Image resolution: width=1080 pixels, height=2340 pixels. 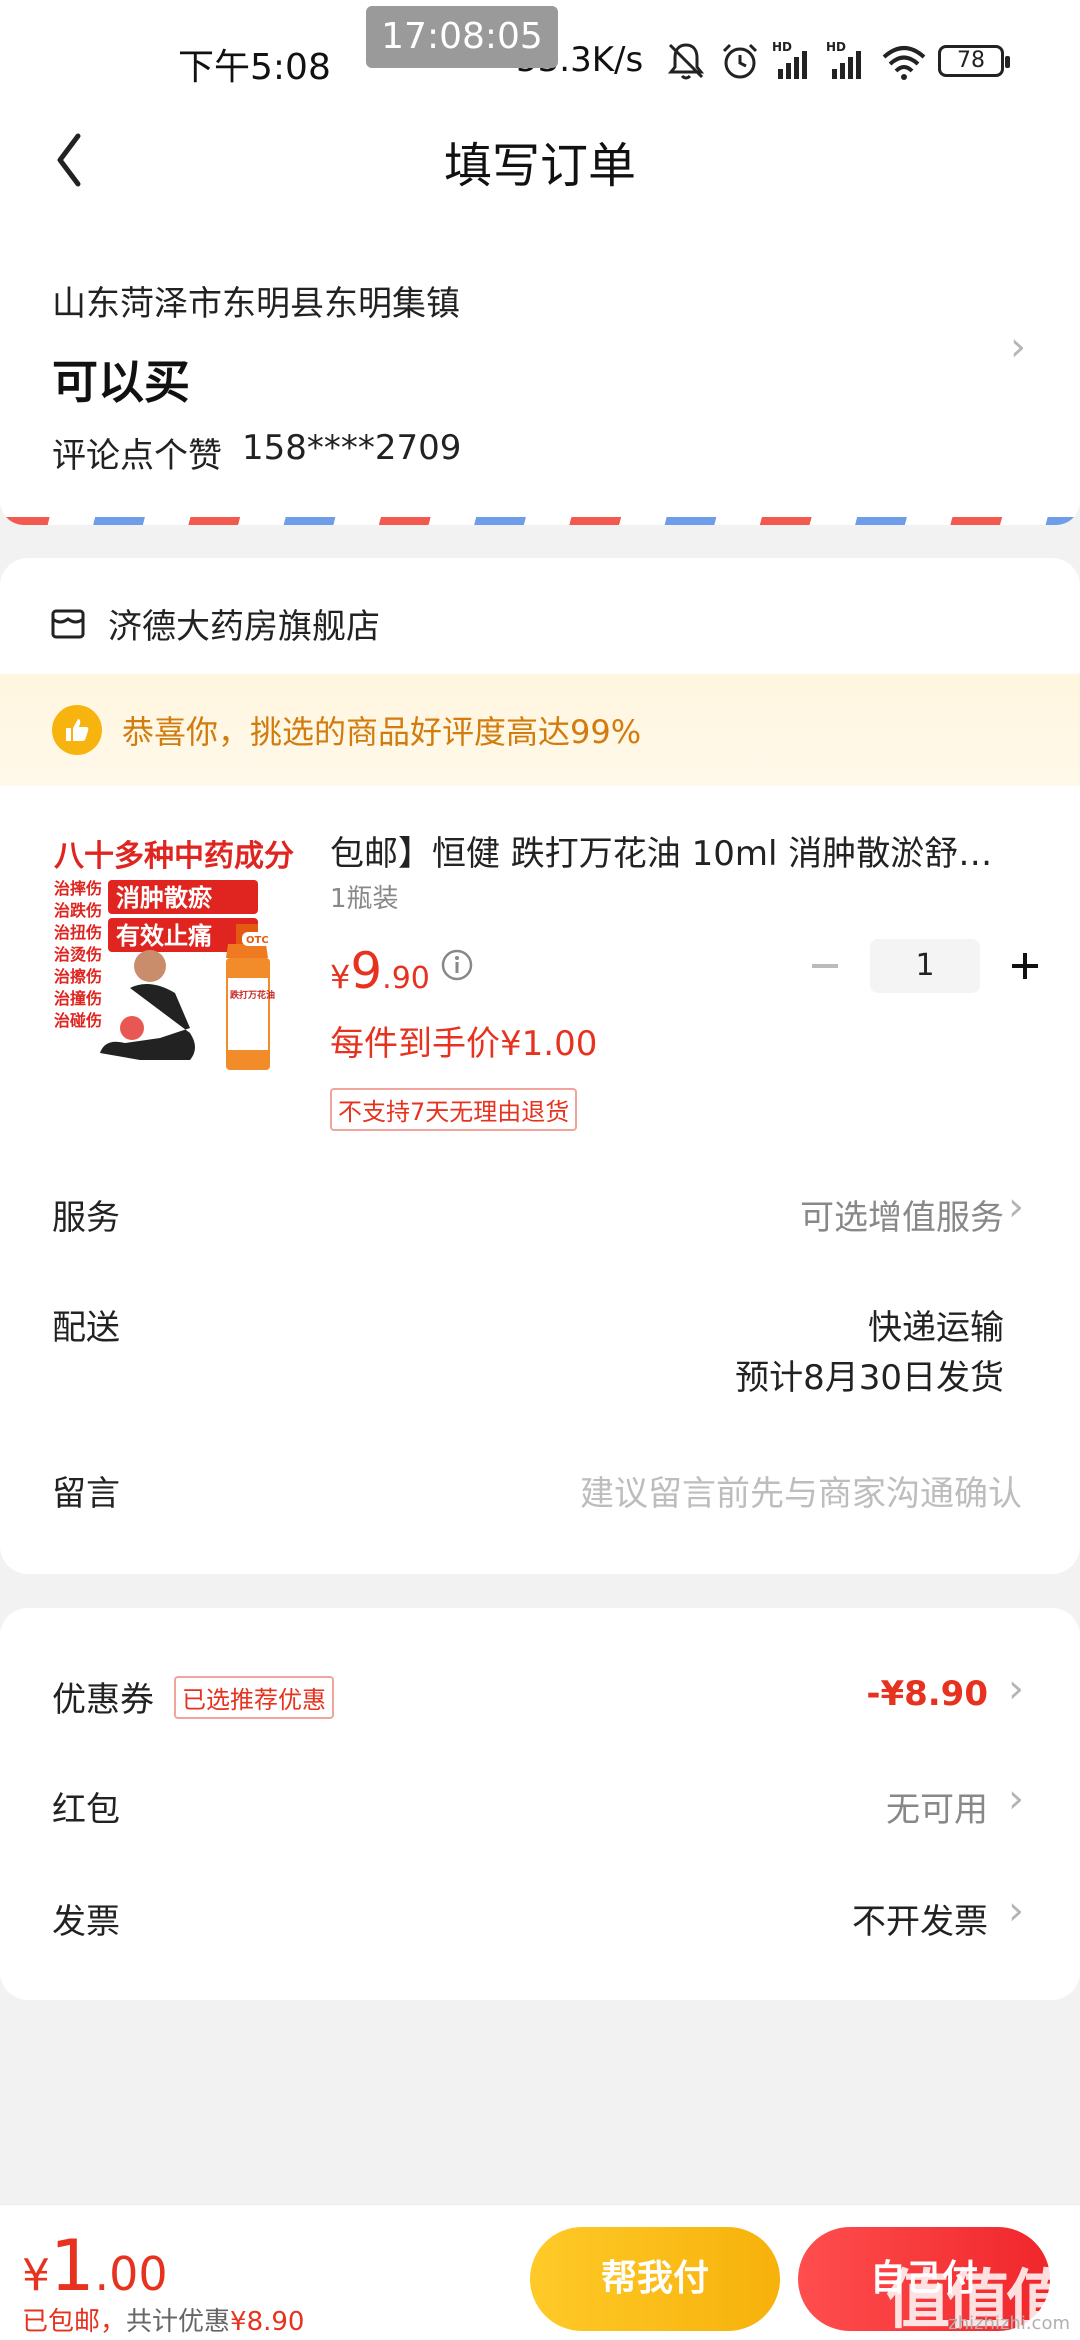 I want to click on quantity-input: 1, so click(x=925, y=966).